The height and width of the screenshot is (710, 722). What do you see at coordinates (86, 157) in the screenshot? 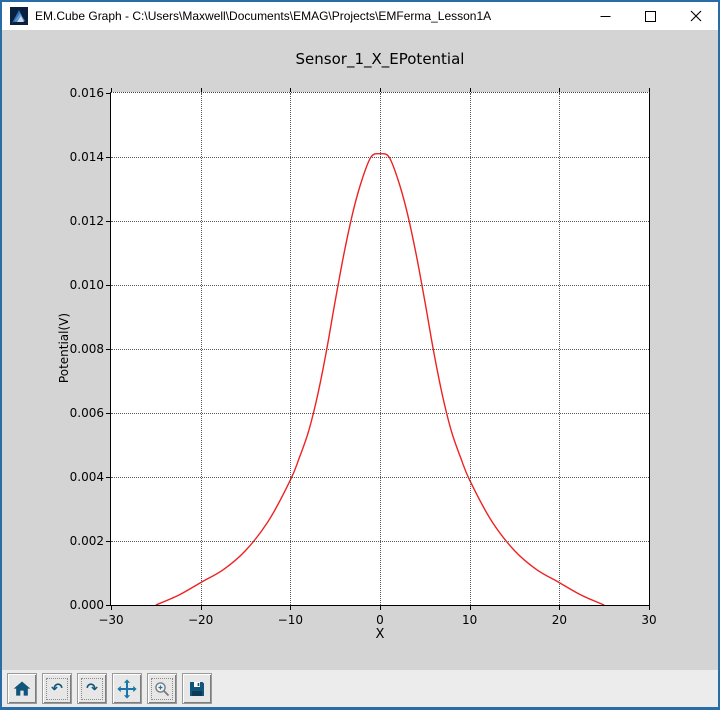
I see `y-tick-label: 0.014` at bounding box center [86, 157].